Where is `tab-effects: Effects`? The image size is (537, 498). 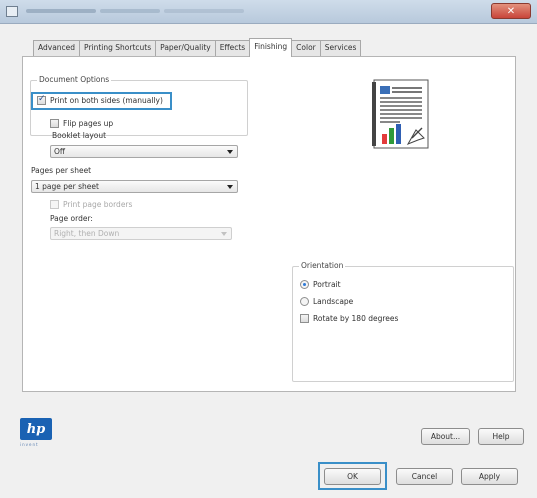
tab-effects: Effects is located at coordinates (232, 48).